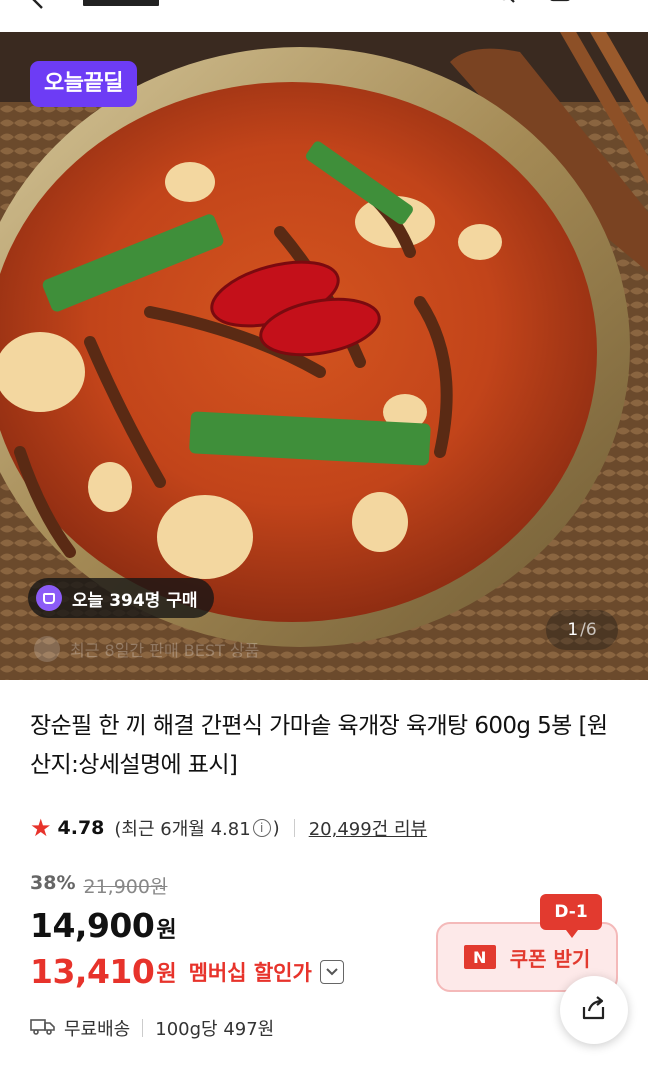 The height and width of the screenshot is (1070, 648). I want to click on best-seller-caption: 최근 8일간 판매 BEST 상품, so click(146, 649).